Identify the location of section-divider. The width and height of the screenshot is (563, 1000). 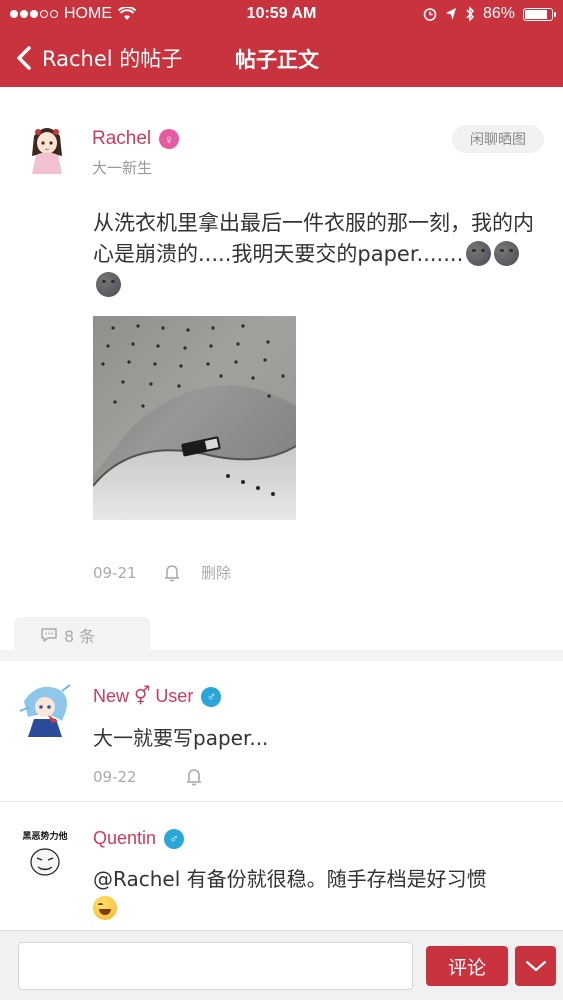
(281, 655).